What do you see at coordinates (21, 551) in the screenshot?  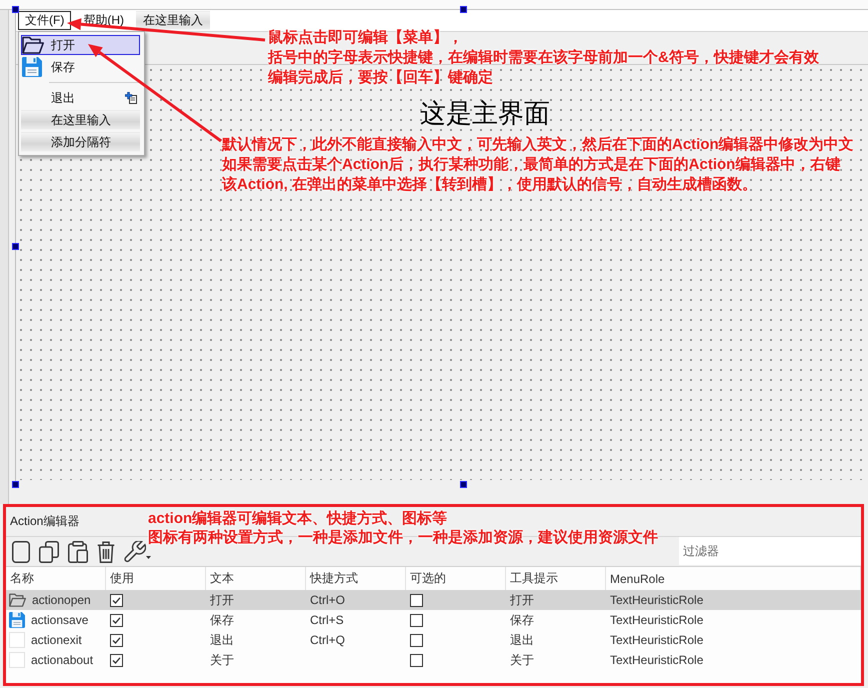 I see `new-document-icon` at bounding box center [21, 551].